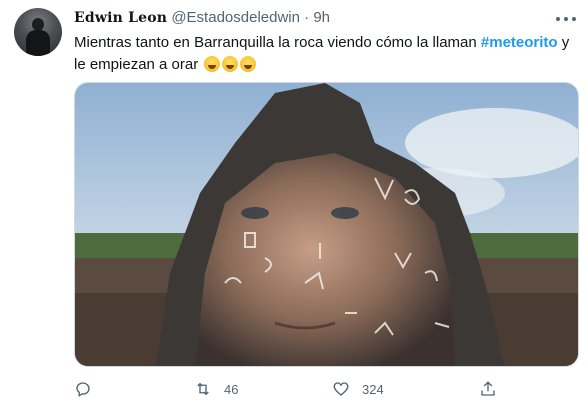 The height and width of the screenshot is (408, 588). What do you see at coordinates (294, 389) in the screenshot?
I see `tweet-actions: 46 324` at bounding box center [294, 389].